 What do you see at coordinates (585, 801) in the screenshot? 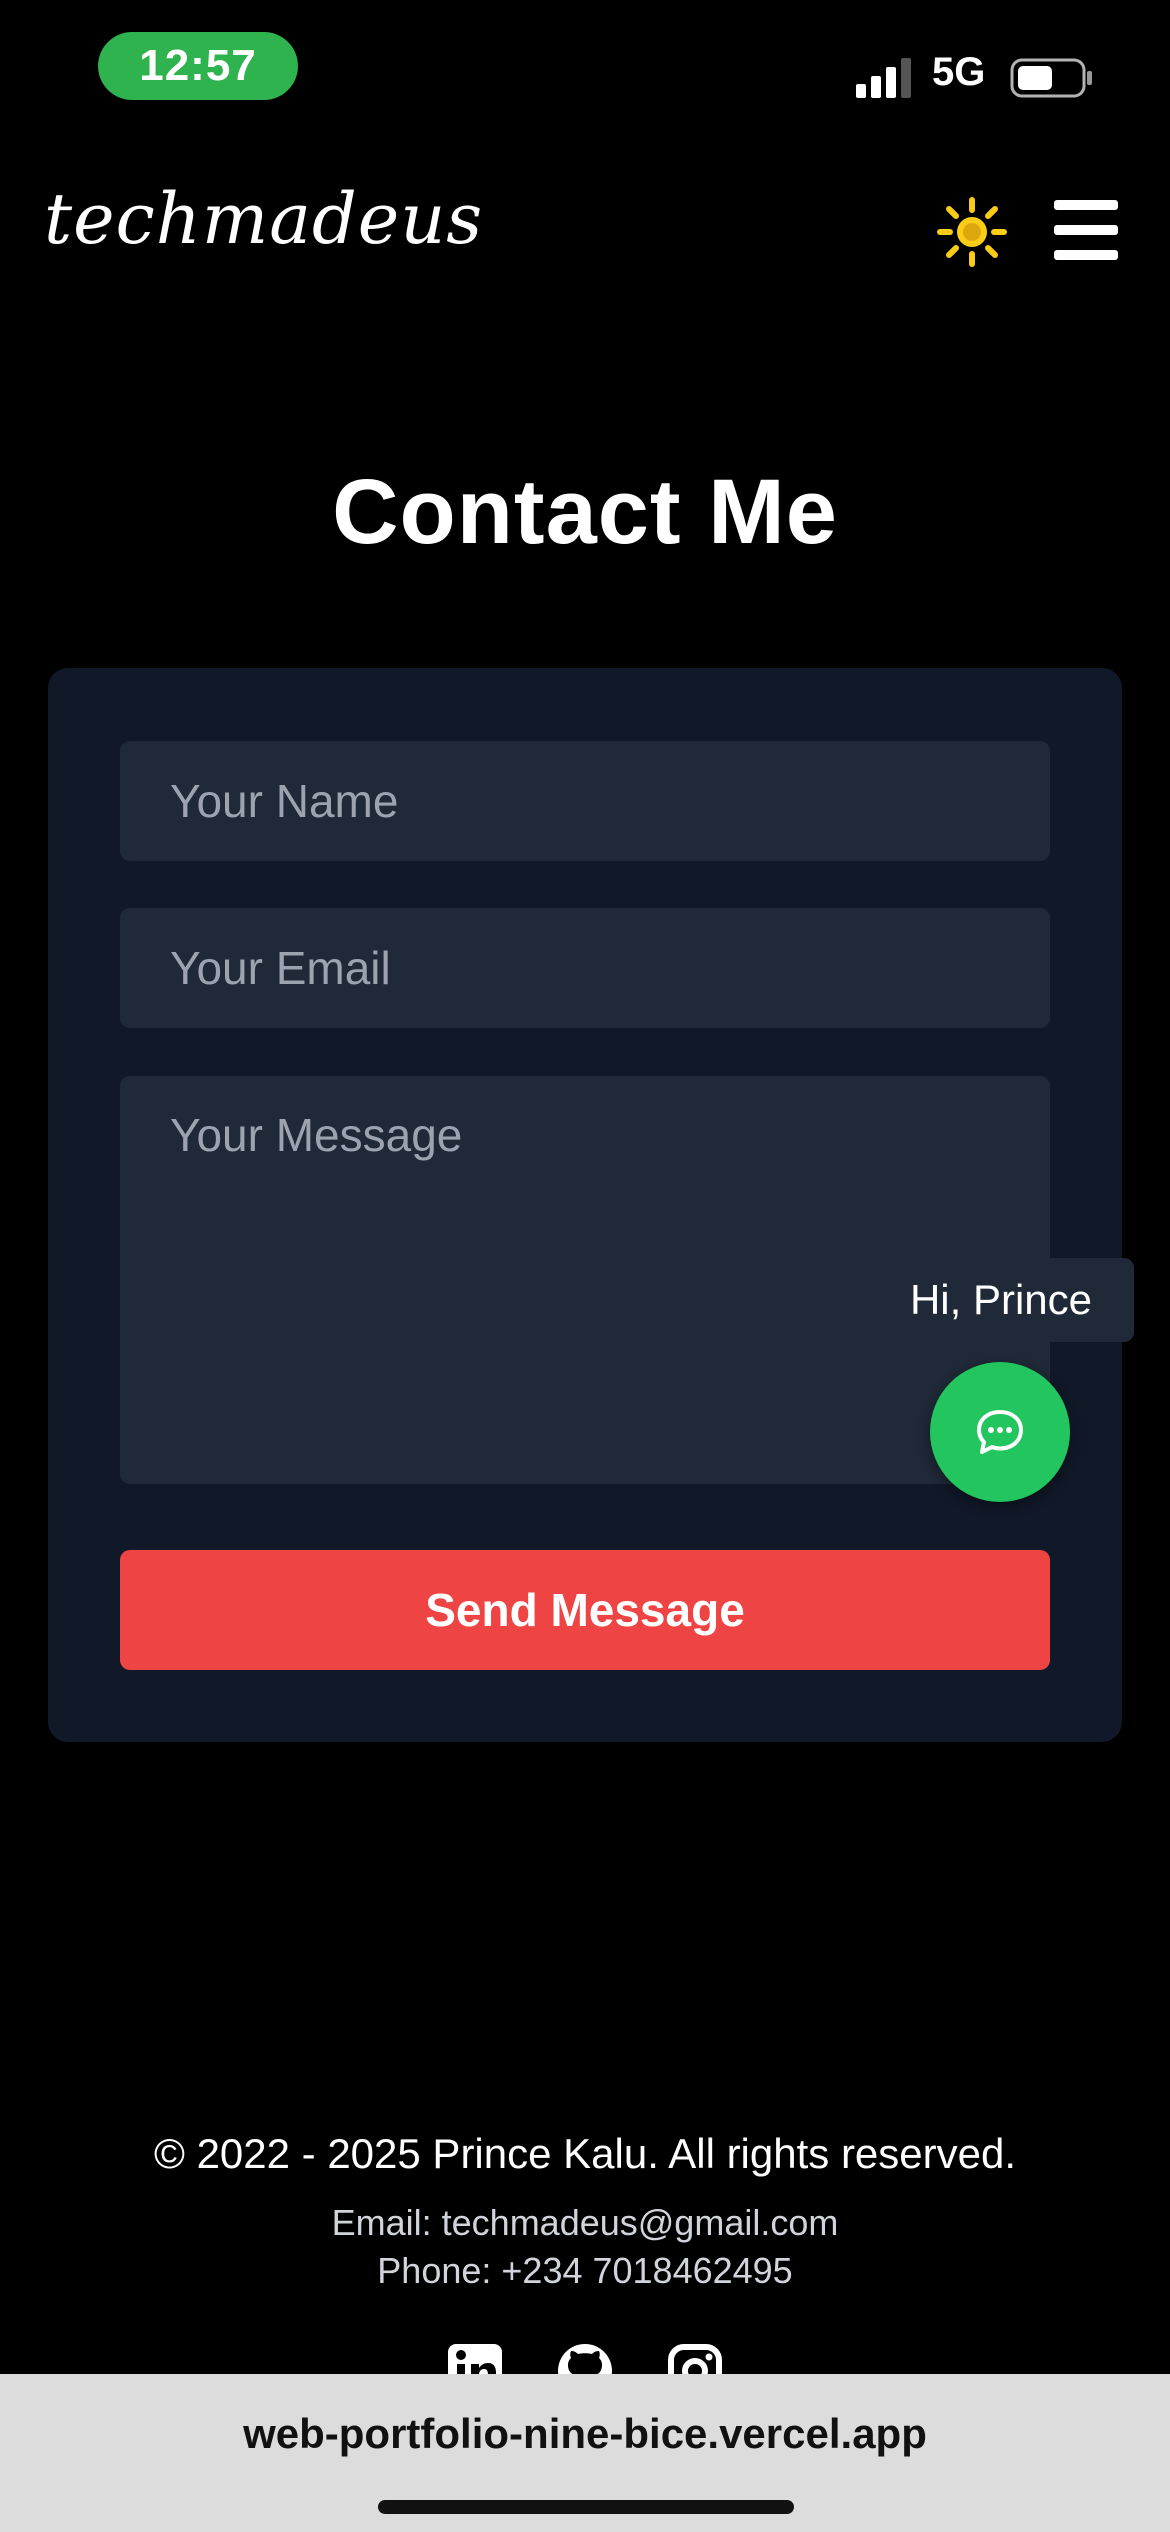
I see `name-input` at bounding box center [585, 801].